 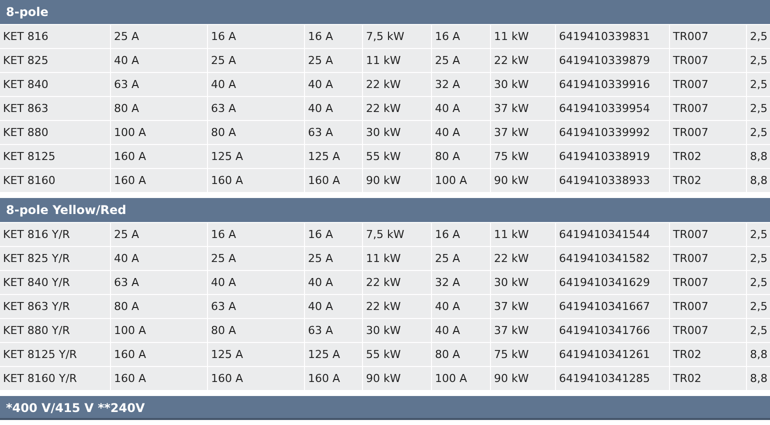 I want to click on table-cell: KET 816 Y/R, so click(x=55, y=234).